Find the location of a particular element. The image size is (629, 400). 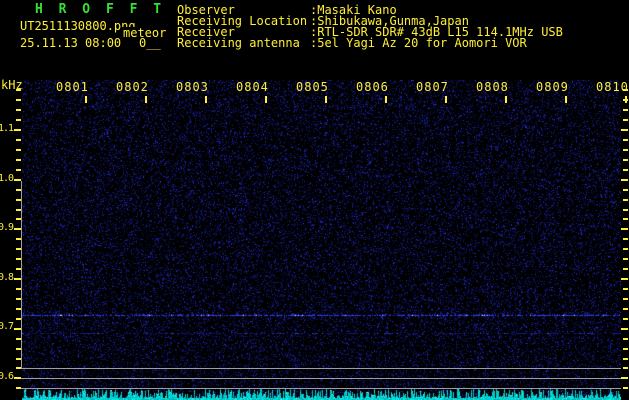

info-label-antenna: Receiving antenna is located at coordinates (238, 43).